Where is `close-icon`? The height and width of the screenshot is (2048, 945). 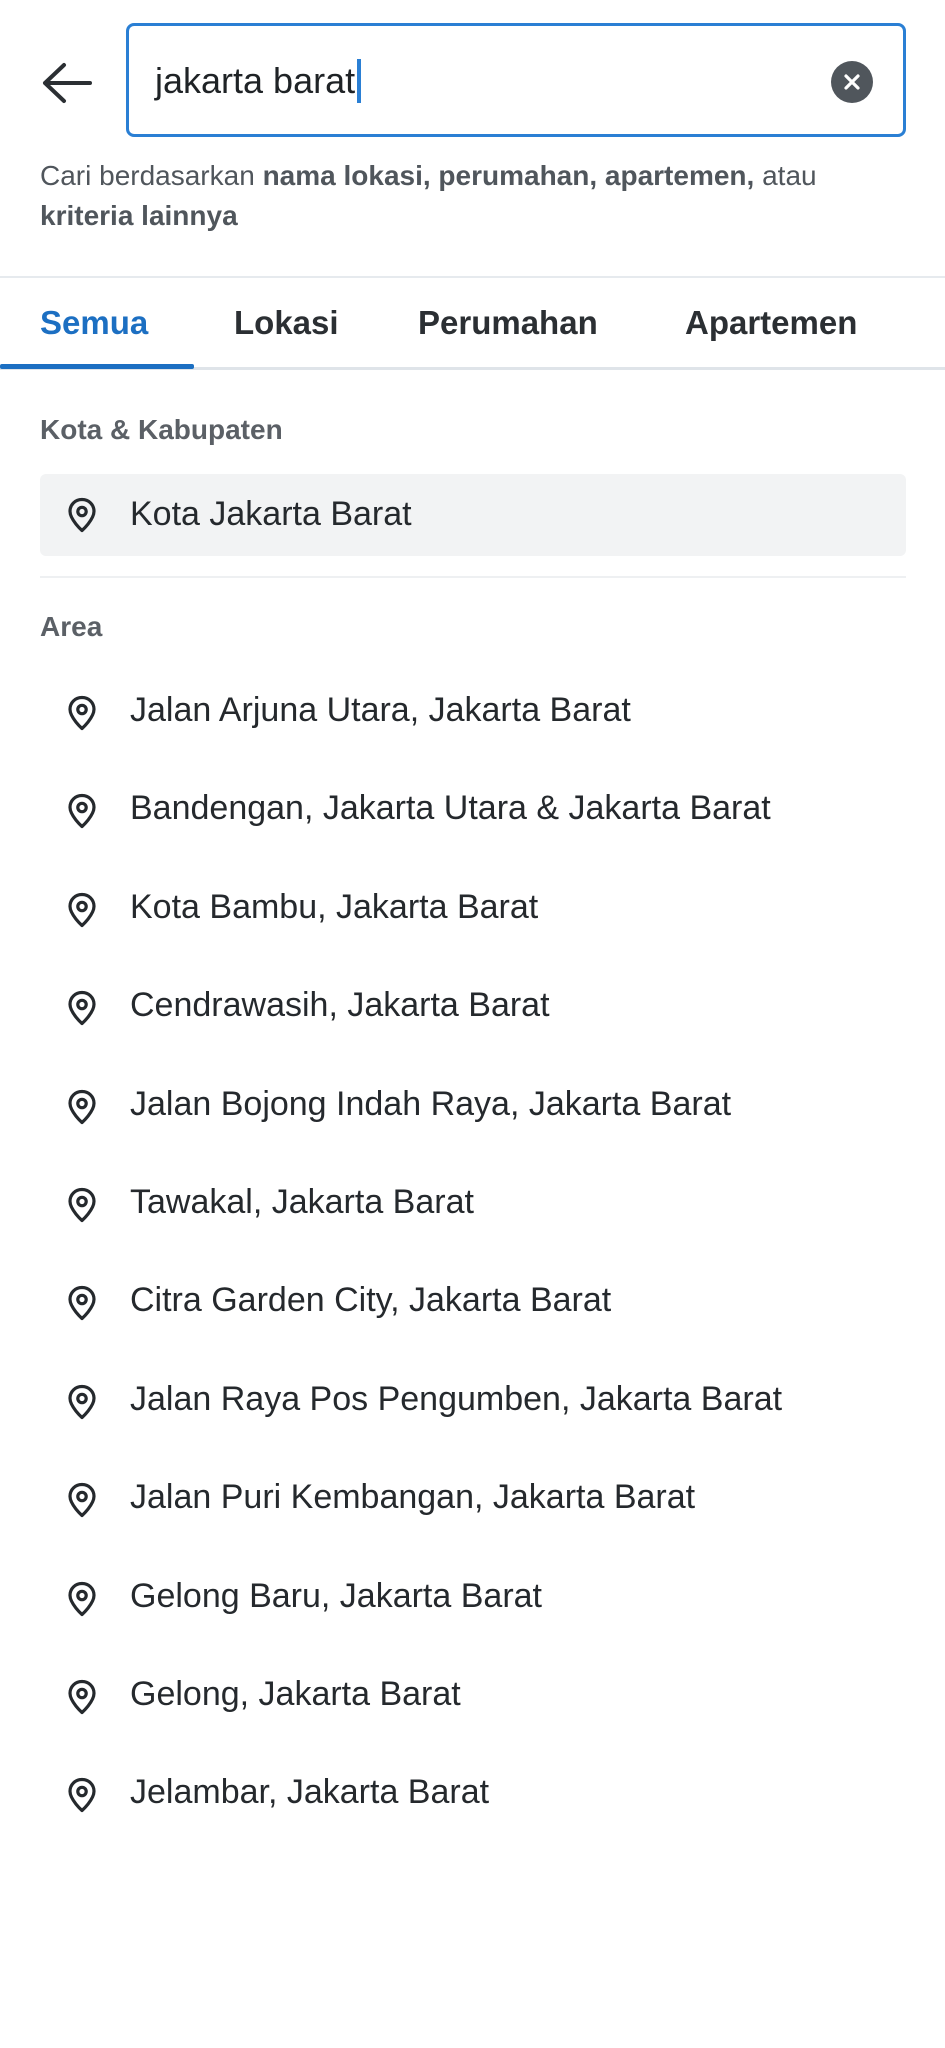
close-icon is located at coordinates (852, 82).